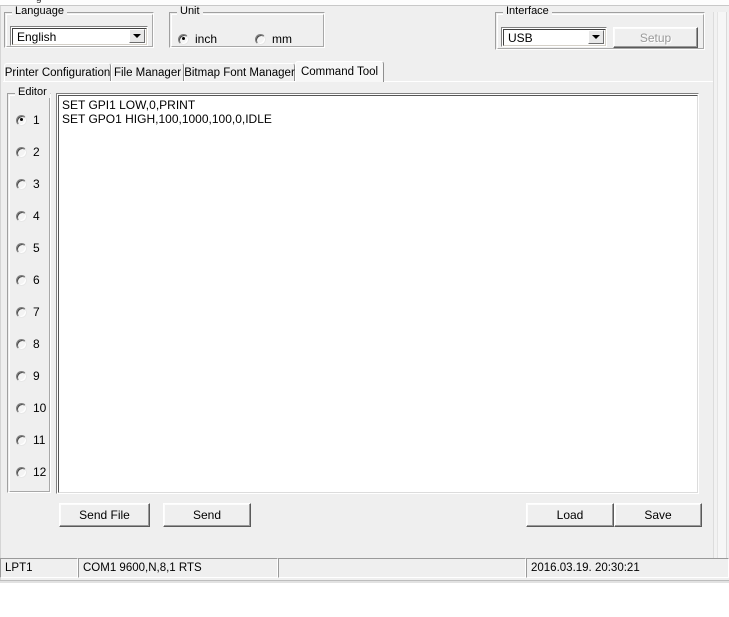 The width and height of the screenshot is (729, 617). I want to click on editor-radio-11-label: 11, so click(39, 440).